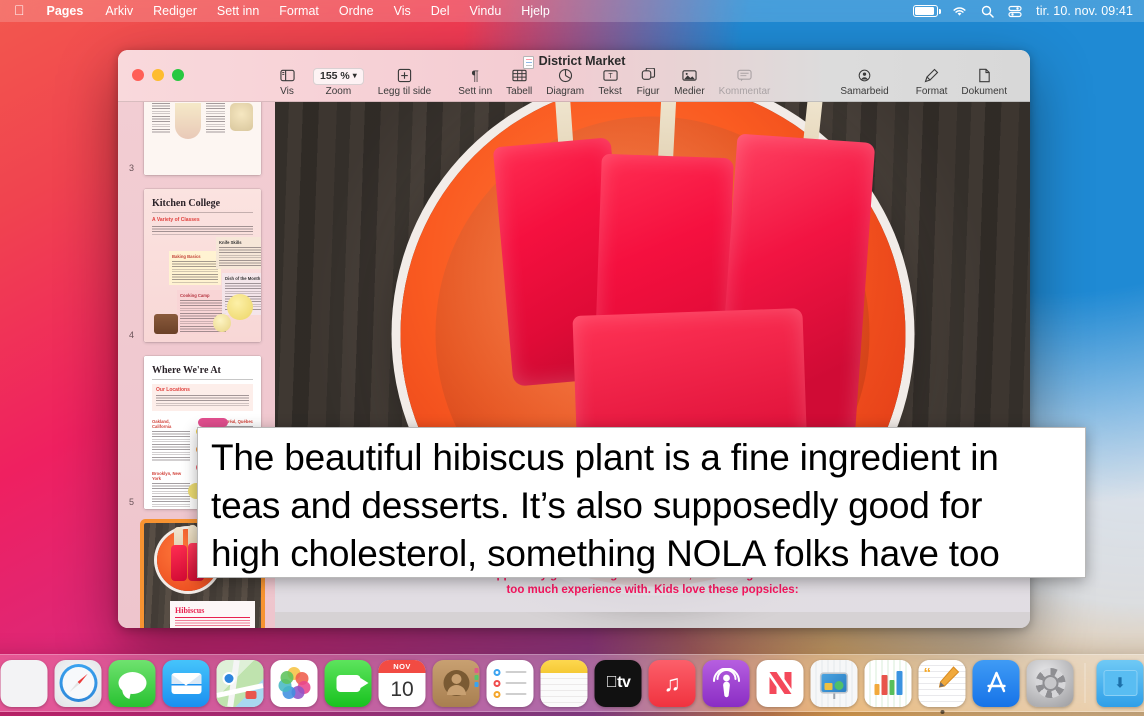 Image resolution: width=1144 pixels, height=716 pixels. Describe the element at coordinates (610, 75) in the screenshot. I see `text-box-icon: T` at that location.